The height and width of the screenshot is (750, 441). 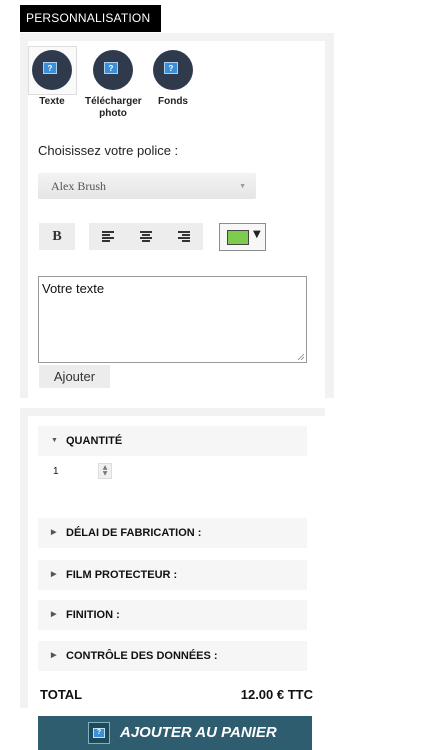 I want to click on total-price: 12.00 € TTC, so click(x=276, y=694).